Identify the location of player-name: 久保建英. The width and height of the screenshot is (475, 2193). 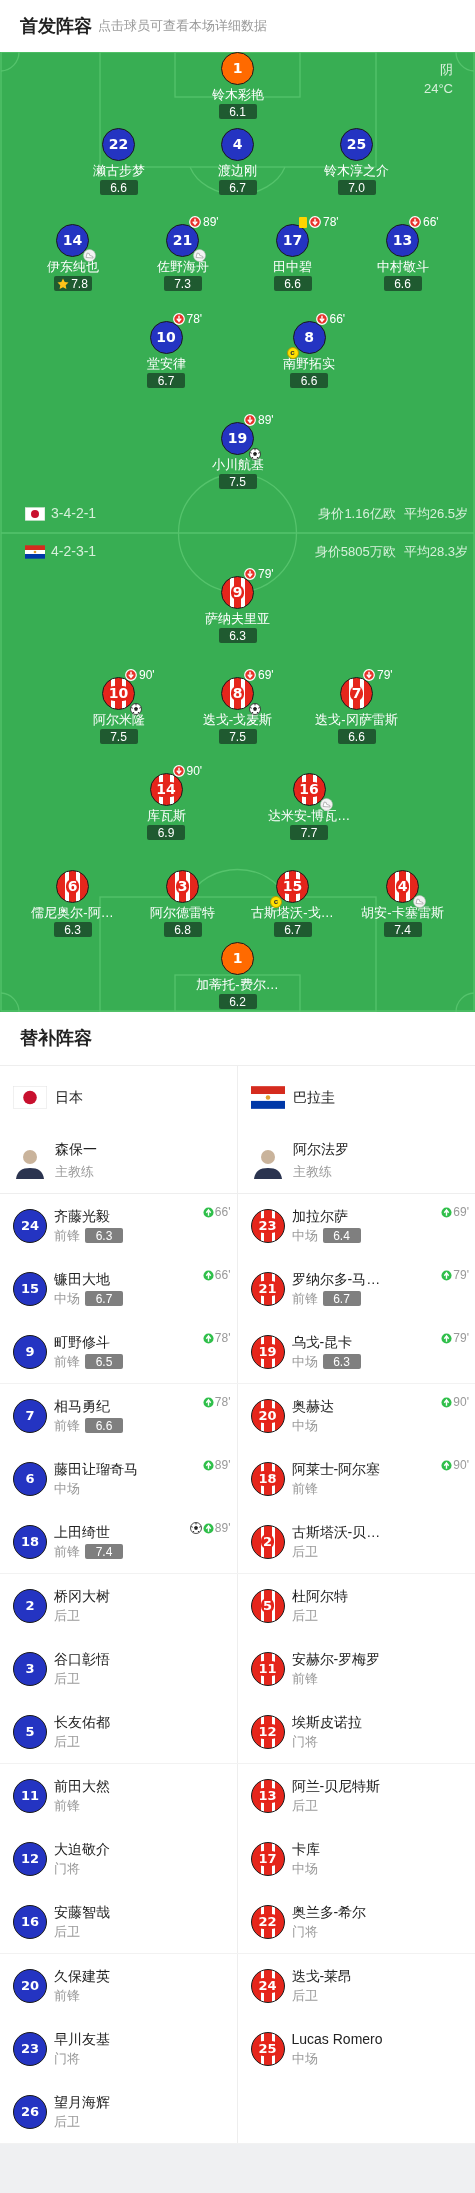
(82, 1976).